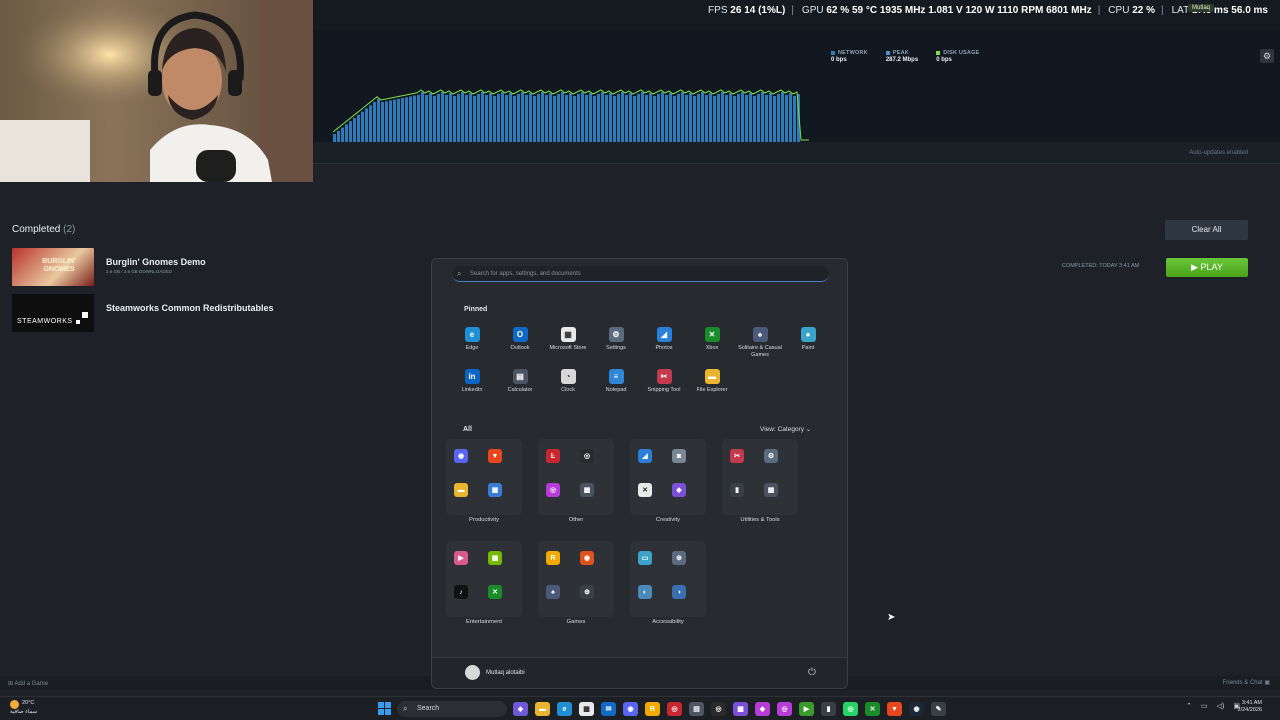 This screenshot has height=720, width=1280. I want to click on app-label: Notepad, so click(616, 390).